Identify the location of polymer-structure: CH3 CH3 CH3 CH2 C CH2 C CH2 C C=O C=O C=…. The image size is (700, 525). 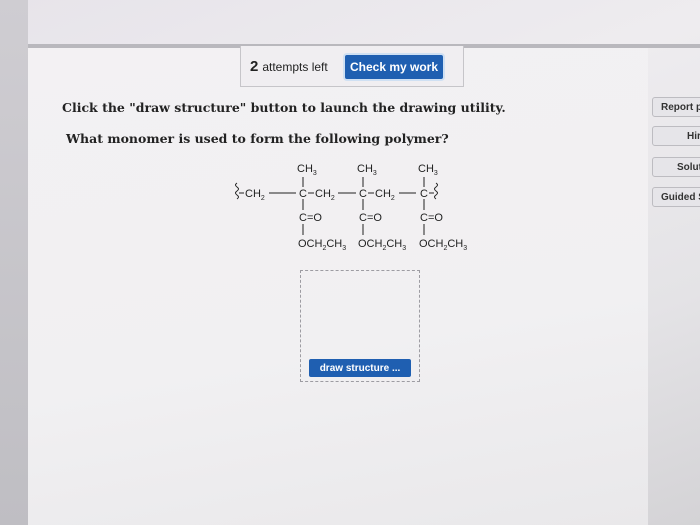
(351, 207).